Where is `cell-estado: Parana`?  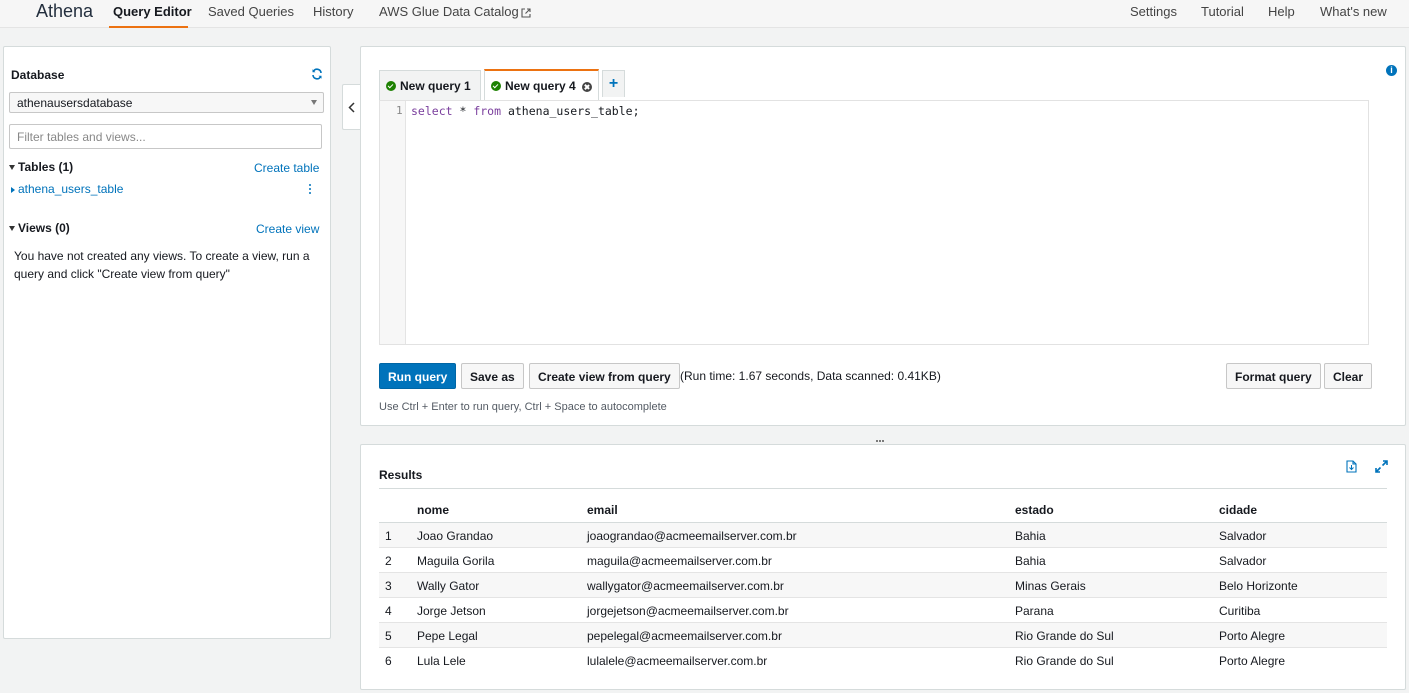 cell-estado: Parana is located at coordinates (1034, 611).